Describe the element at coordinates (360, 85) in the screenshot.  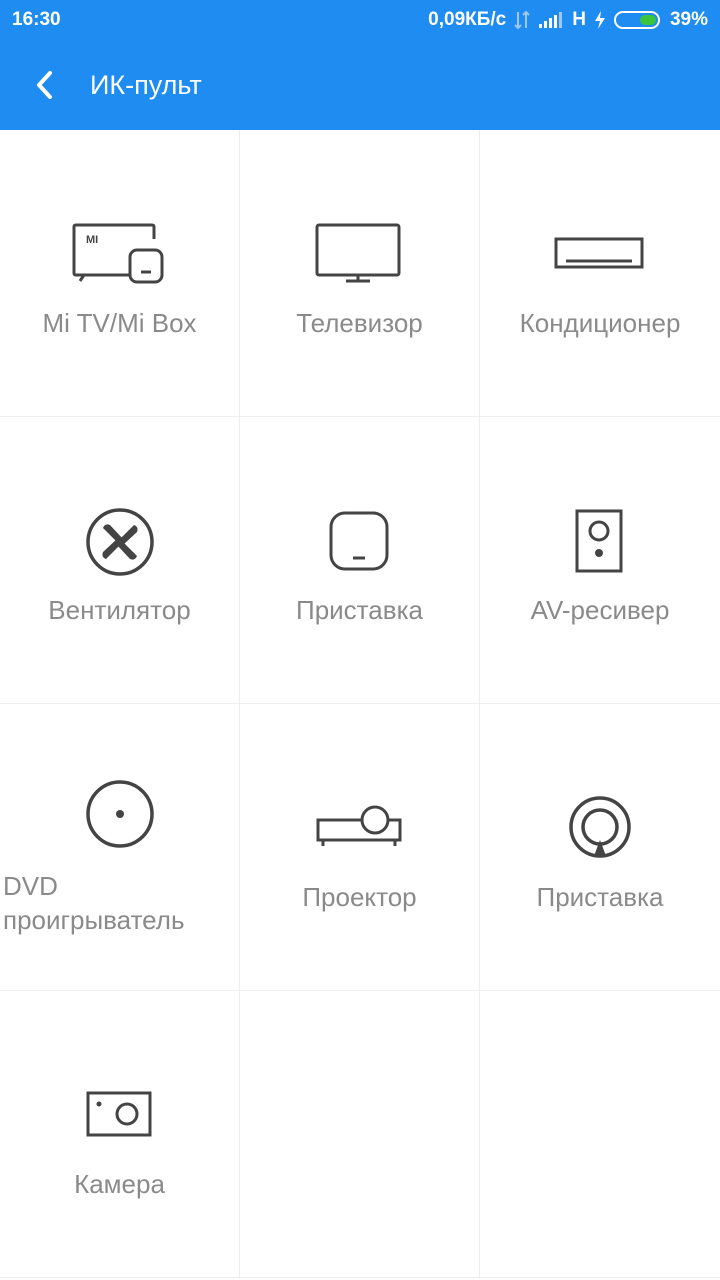
I see `app-bar: ИК-пульт` at that location.